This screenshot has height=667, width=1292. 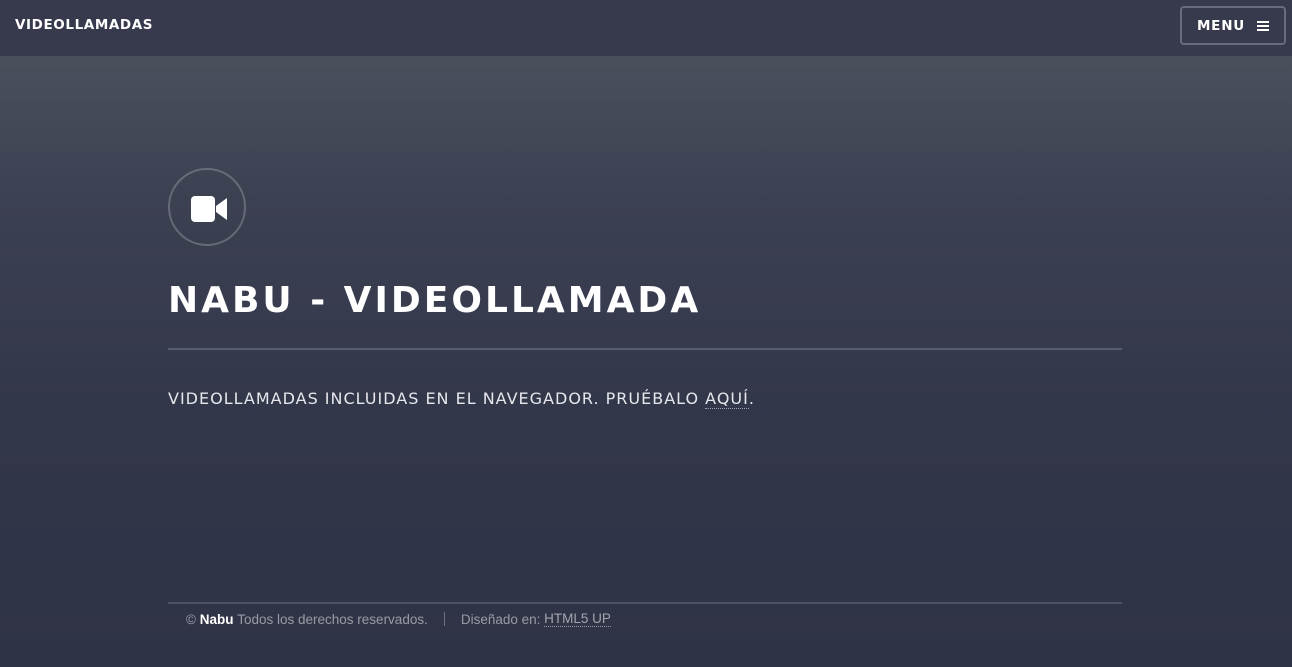 I want to click on top-navbar: VIDEOLLAMADAS MENU, so click(x=646, y=28).